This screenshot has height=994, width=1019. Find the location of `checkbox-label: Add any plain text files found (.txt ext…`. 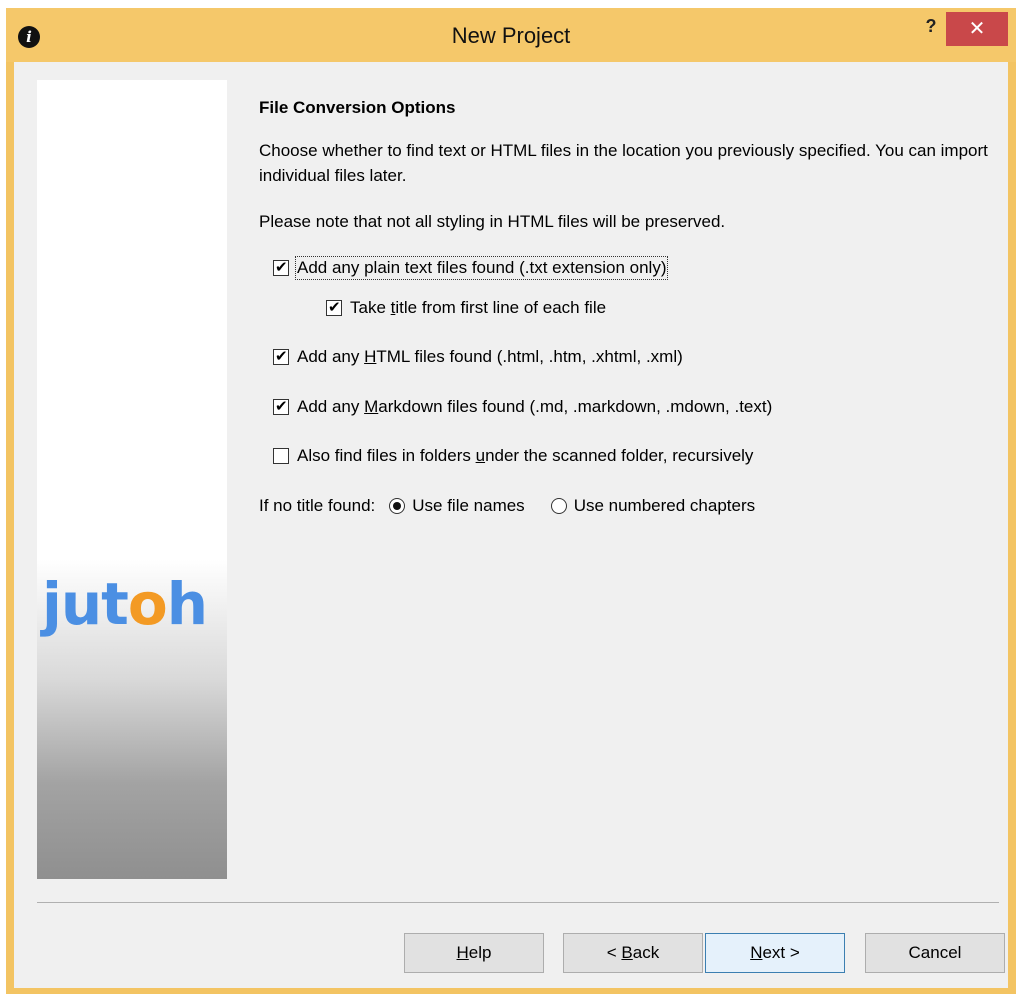

checkbox-label: Add any plain text files found (.txt ext… is located at coordinates (481, 268).